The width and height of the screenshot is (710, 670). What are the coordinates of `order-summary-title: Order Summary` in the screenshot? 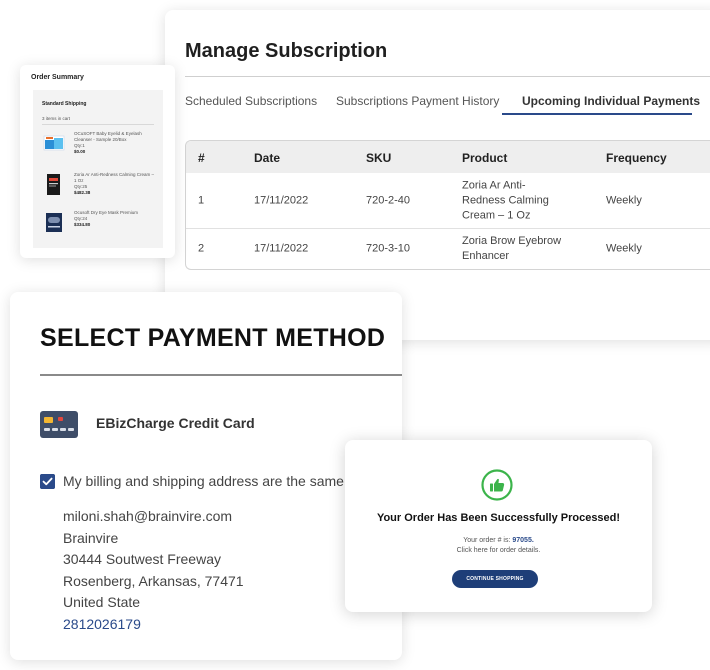 It's located at (57, 77).